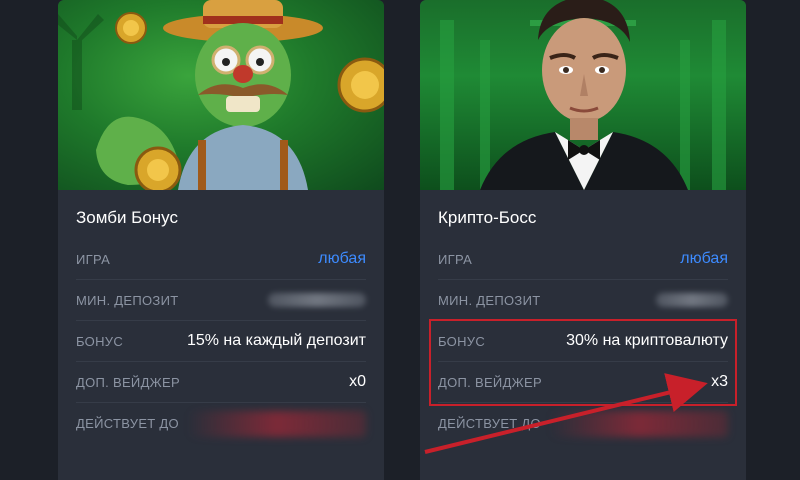  Describe the element at coordinates (221, 382) in the screenshot. I see `row-wager: ДОП. ВЕЙДЖЕР x0` at that location.